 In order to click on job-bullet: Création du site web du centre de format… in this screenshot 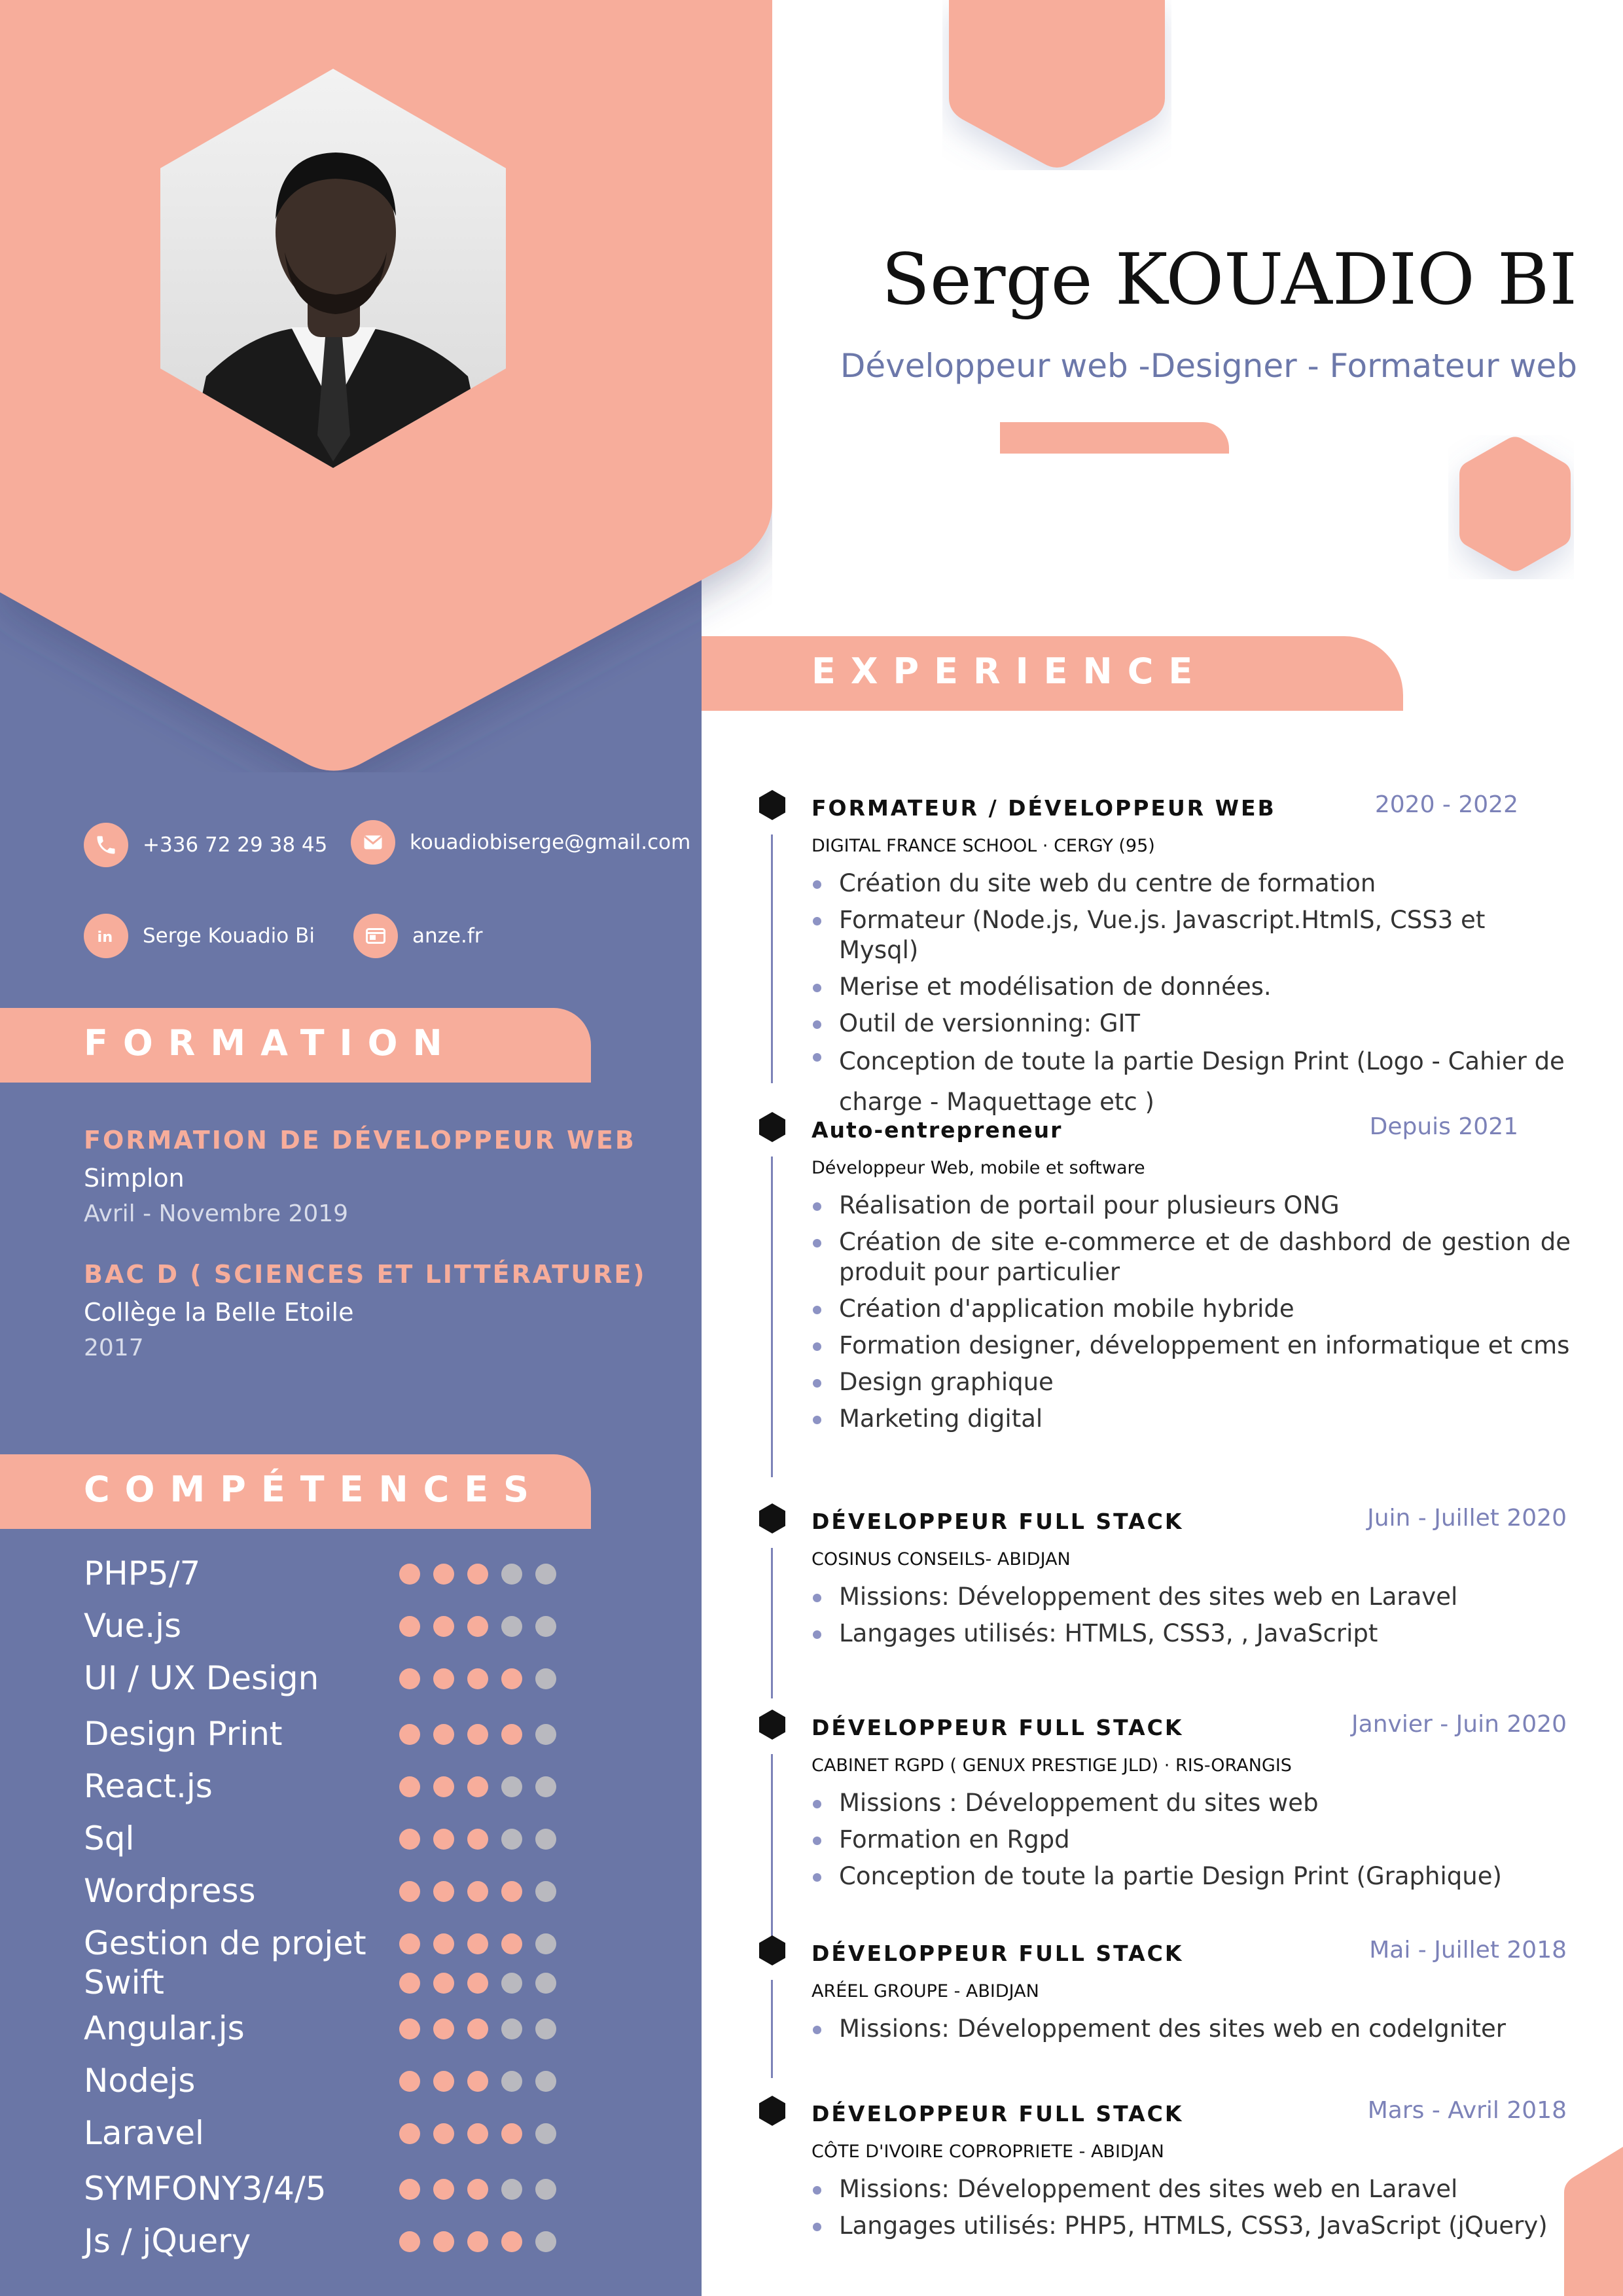, I will do `click(1191, 884)`.